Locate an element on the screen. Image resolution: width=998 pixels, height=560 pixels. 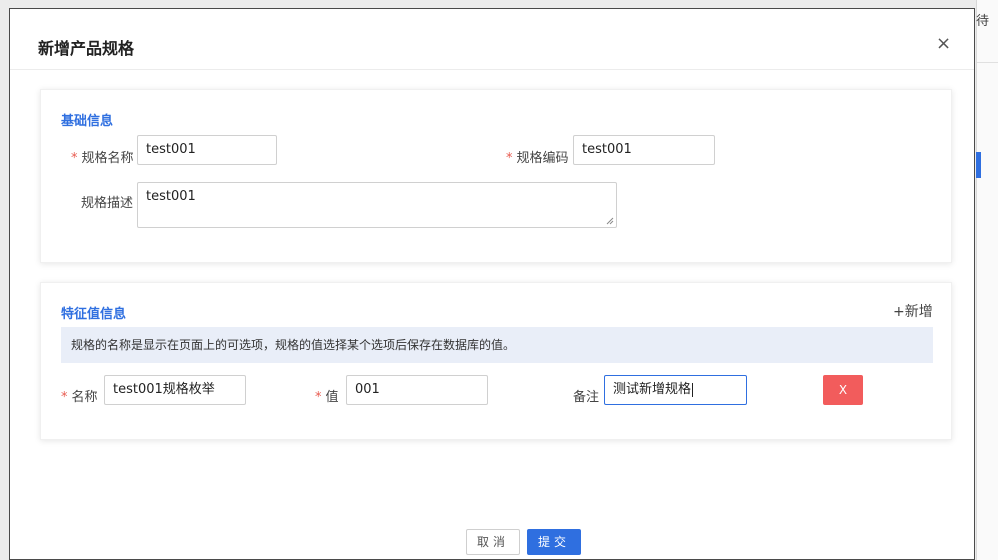
spec-name-label: * 规格名称 is located at coordinates (102, 156).